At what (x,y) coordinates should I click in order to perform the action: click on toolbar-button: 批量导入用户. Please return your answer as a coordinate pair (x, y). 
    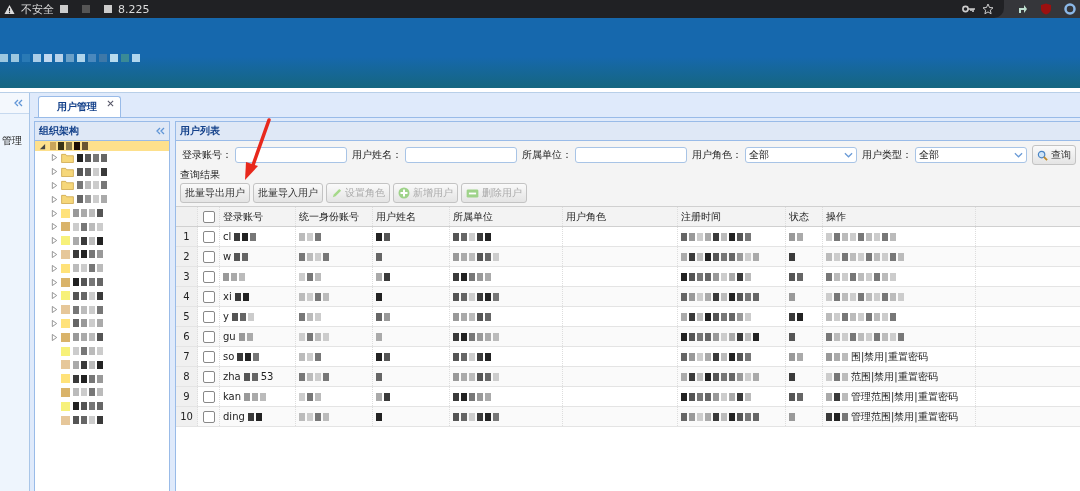
    Looking at the image, I should click on (288, 193).